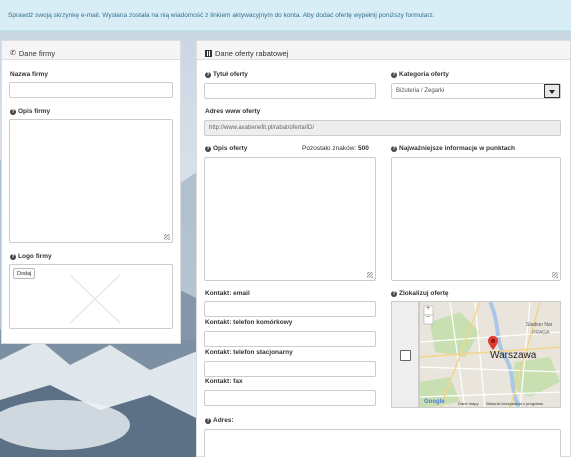 The width and height of the screenshot is (571, 457). I want to click on placeholder-image-icon, so click(95, 299).